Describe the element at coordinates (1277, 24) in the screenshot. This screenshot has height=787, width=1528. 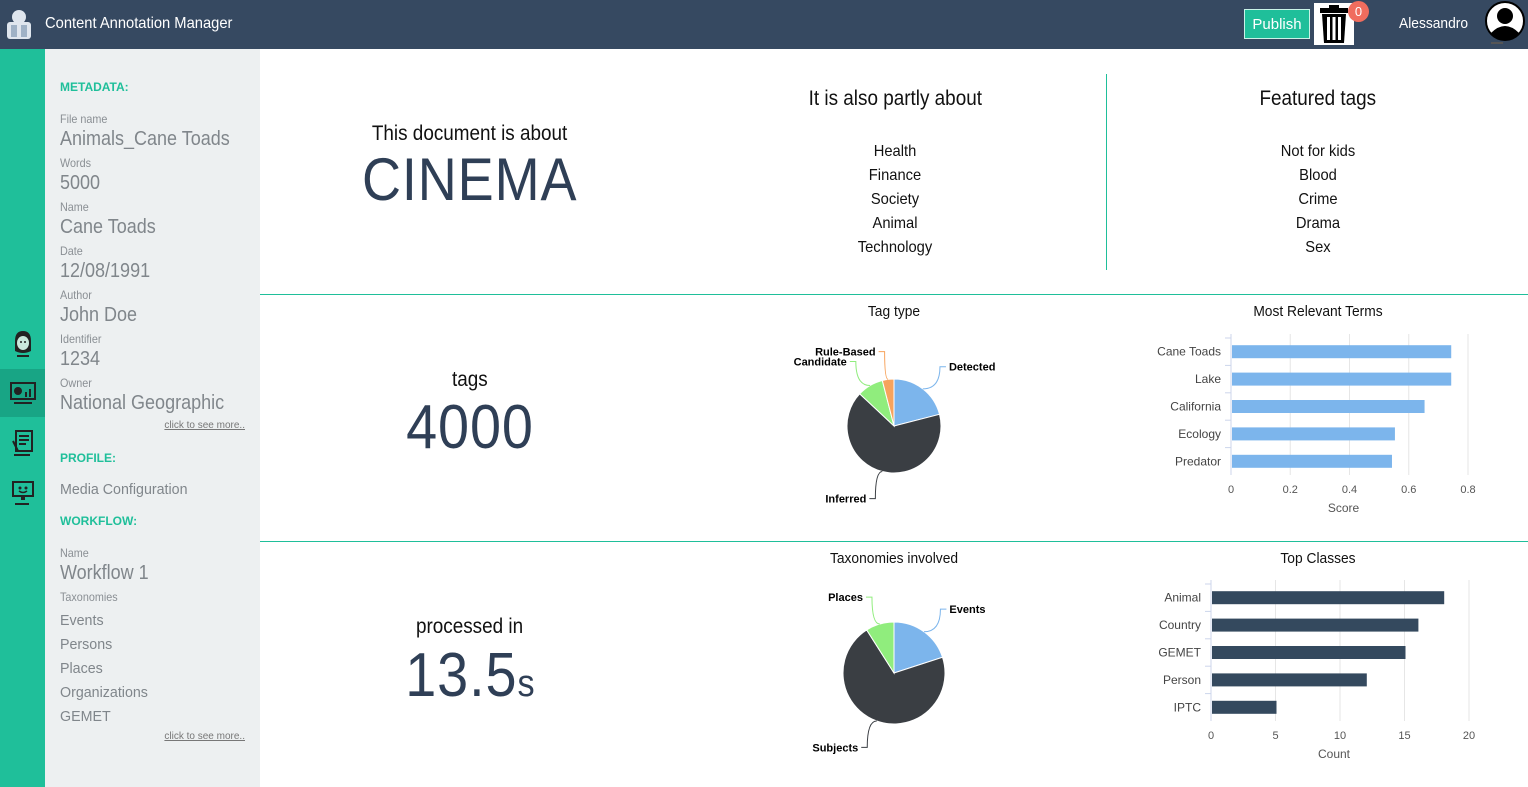
I see `publish-button: Publish` at that location.